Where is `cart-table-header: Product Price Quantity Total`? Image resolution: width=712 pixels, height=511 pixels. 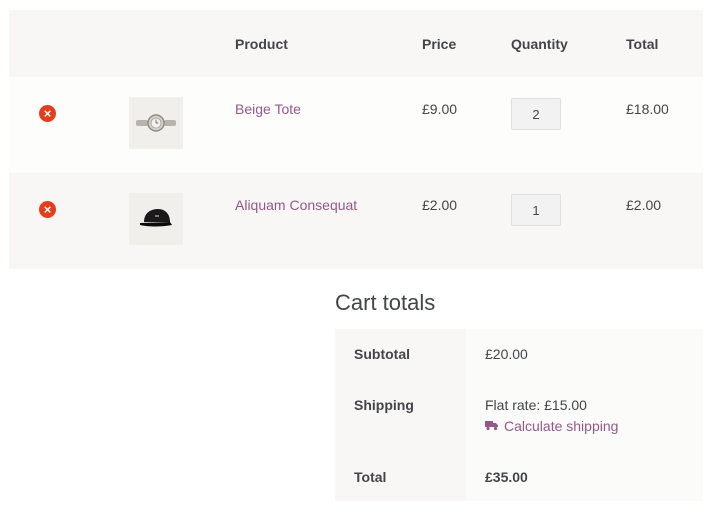 cart-table-header: Product Price Quantity Total is located at coordinates (356, 43).